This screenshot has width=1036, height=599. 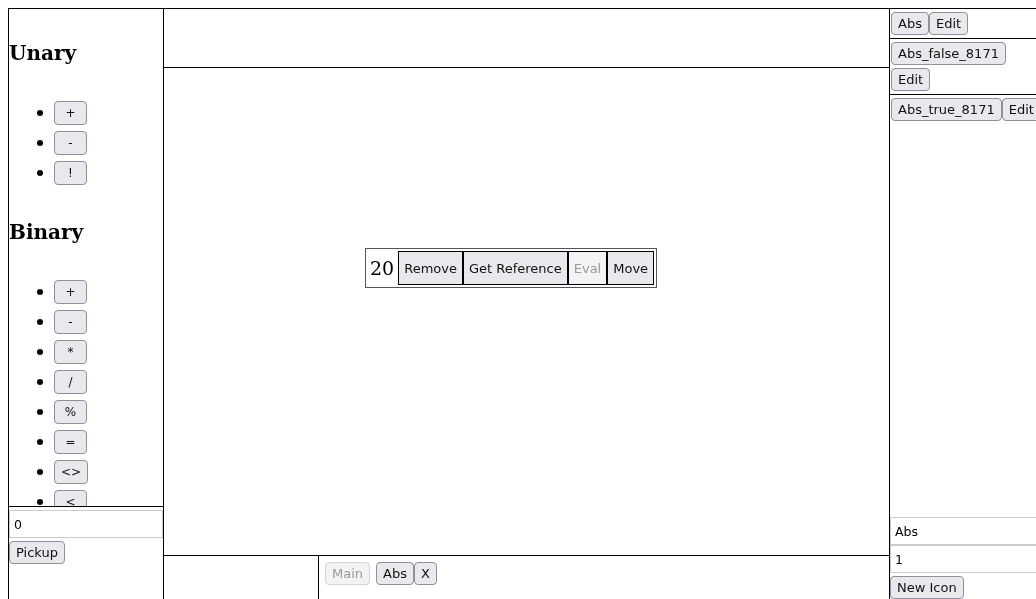 What do you see at coordinates (70, 352) in the screenshot?
I see `operator-button: *` at bounding box center [70, 352].